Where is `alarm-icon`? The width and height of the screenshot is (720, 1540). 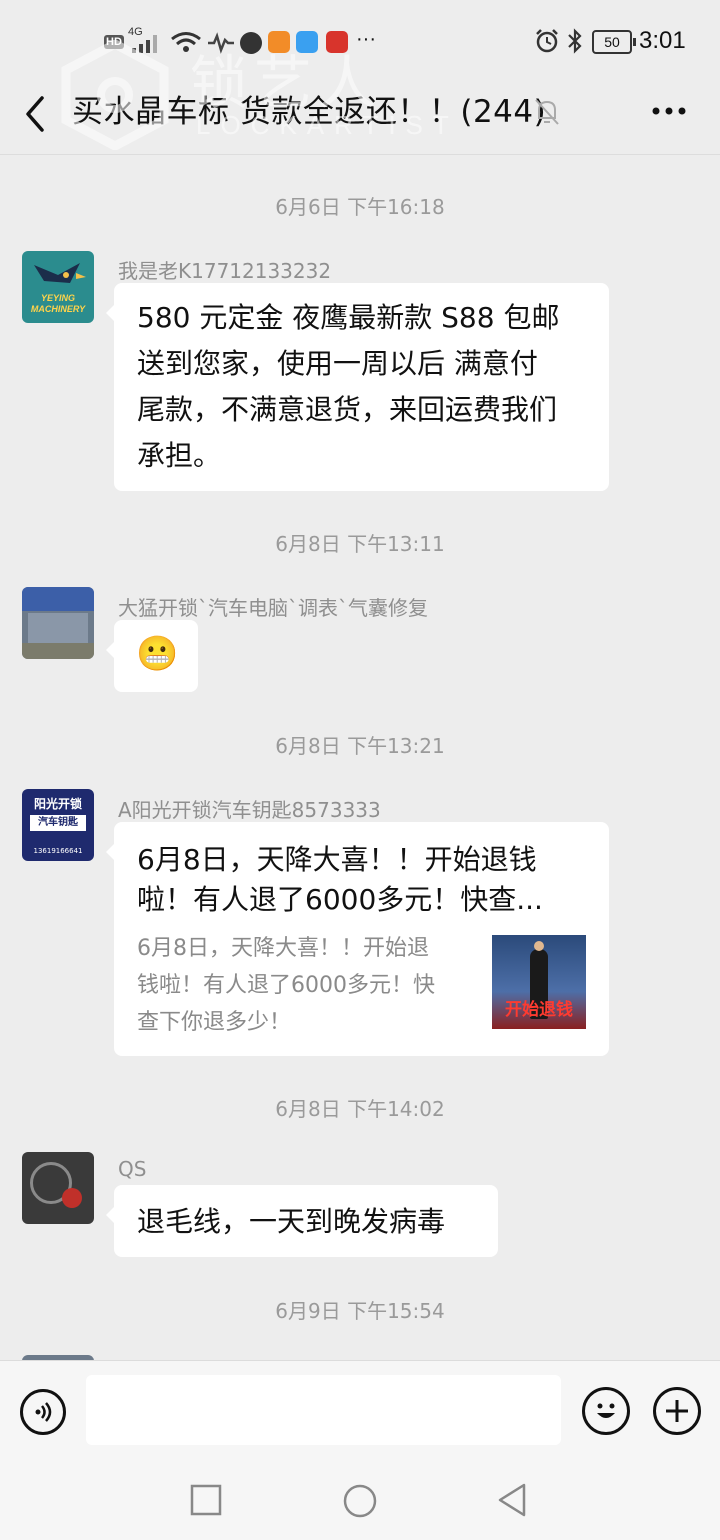 alarm-icon is located at coordinates (547, 41).